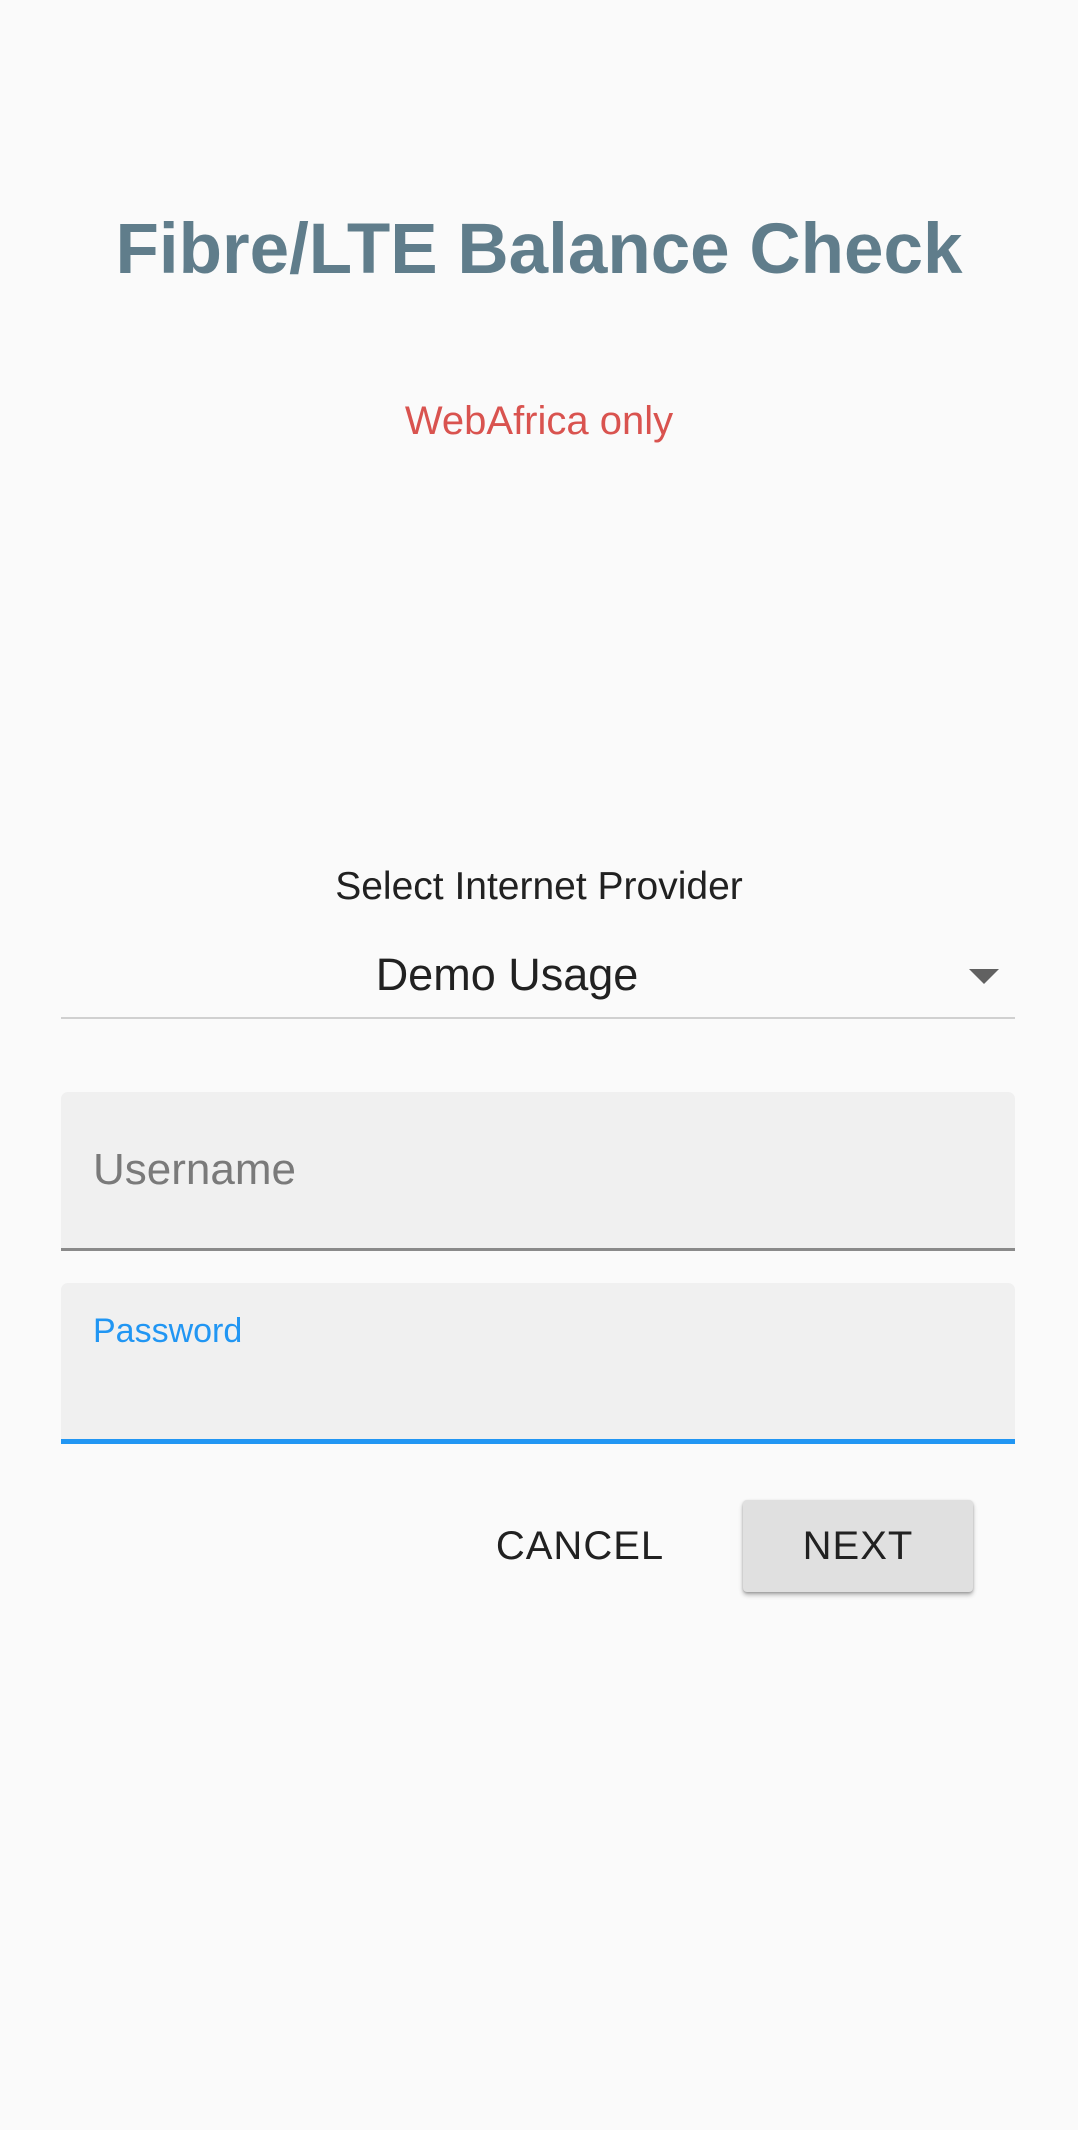 The height and width of the screenshot is (2130, 1078). Describe the element at coordinates (507, 974) in the screenshot. I see `provider-selected-value: Demo Usage` at that location.